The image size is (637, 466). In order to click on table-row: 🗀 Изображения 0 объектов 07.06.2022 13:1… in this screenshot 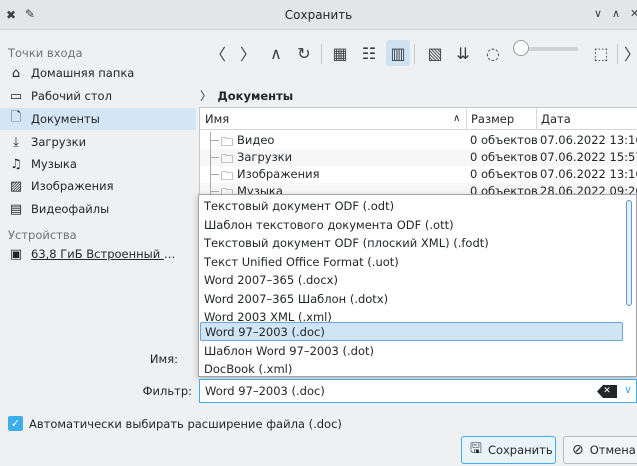, I will do `click(418, 174)`.